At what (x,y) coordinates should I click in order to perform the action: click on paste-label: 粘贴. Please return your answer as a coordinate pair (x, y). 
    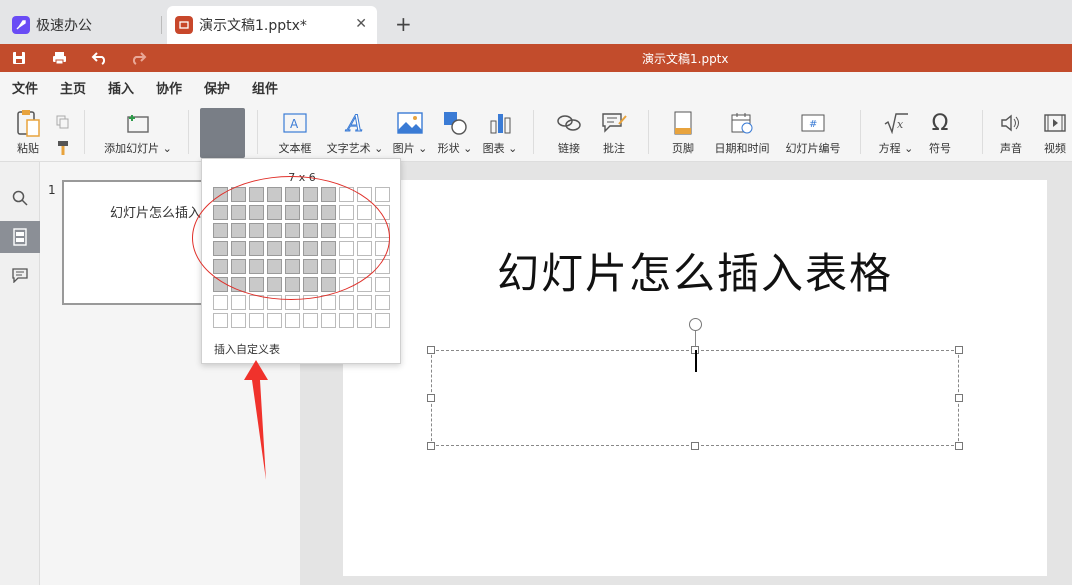
    Looking at the image, I should click on (28, 148).